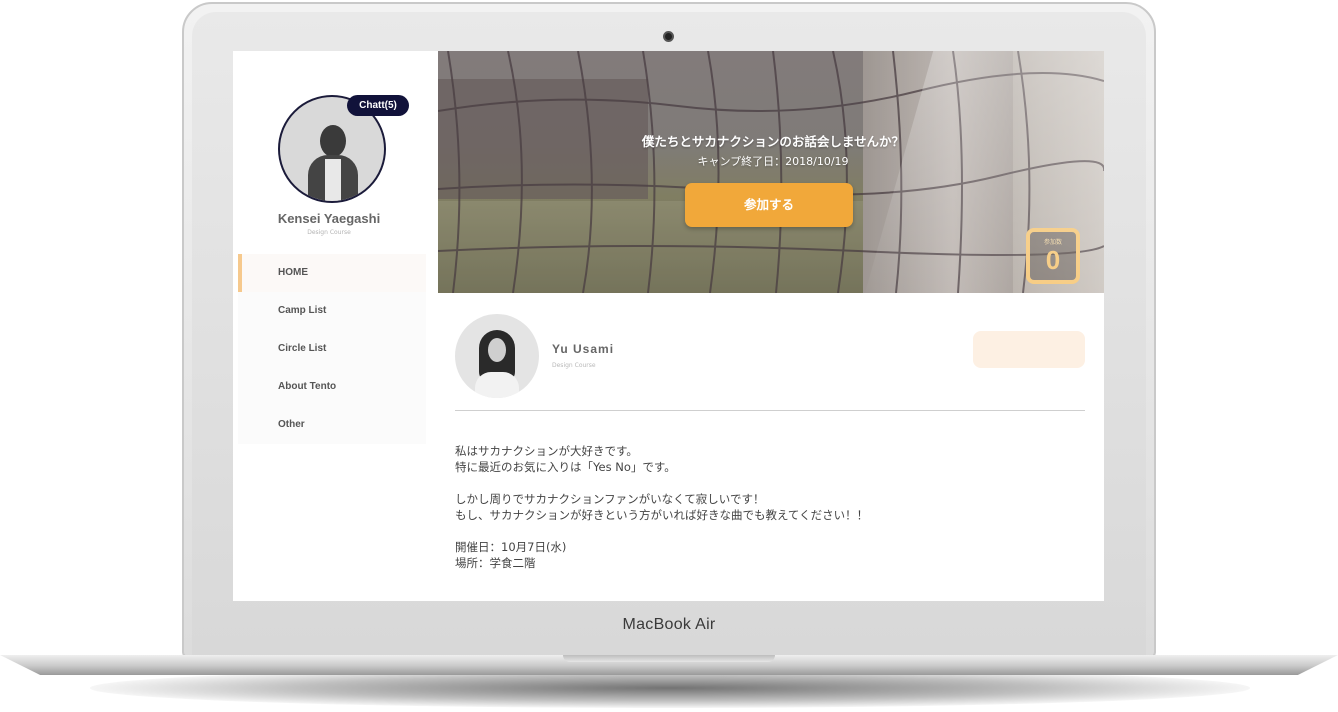  Describe the element at coordinates (329, 232) in the screenshot. I see `user-course: Design Course` at that location.